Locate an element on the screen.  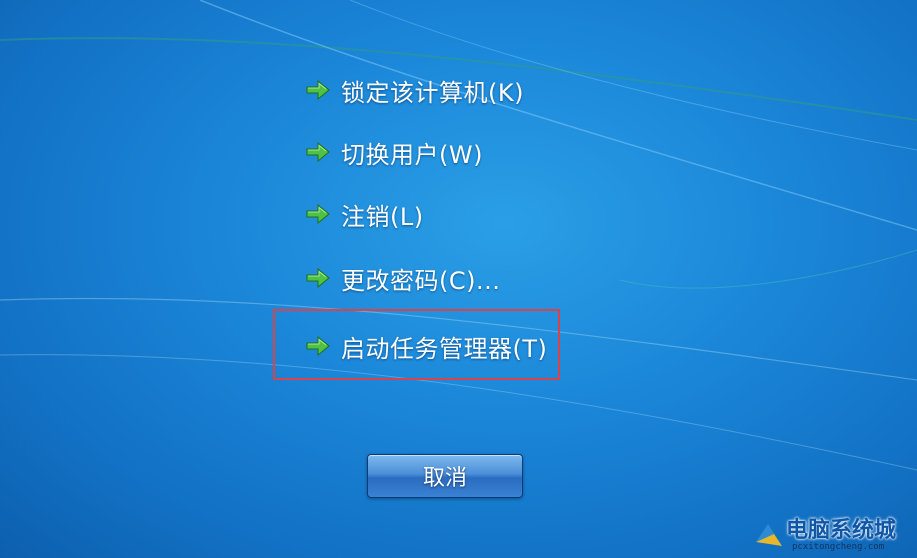
menu-item-switch-user: 切换用户(W) is located at coordinates (394, 152).